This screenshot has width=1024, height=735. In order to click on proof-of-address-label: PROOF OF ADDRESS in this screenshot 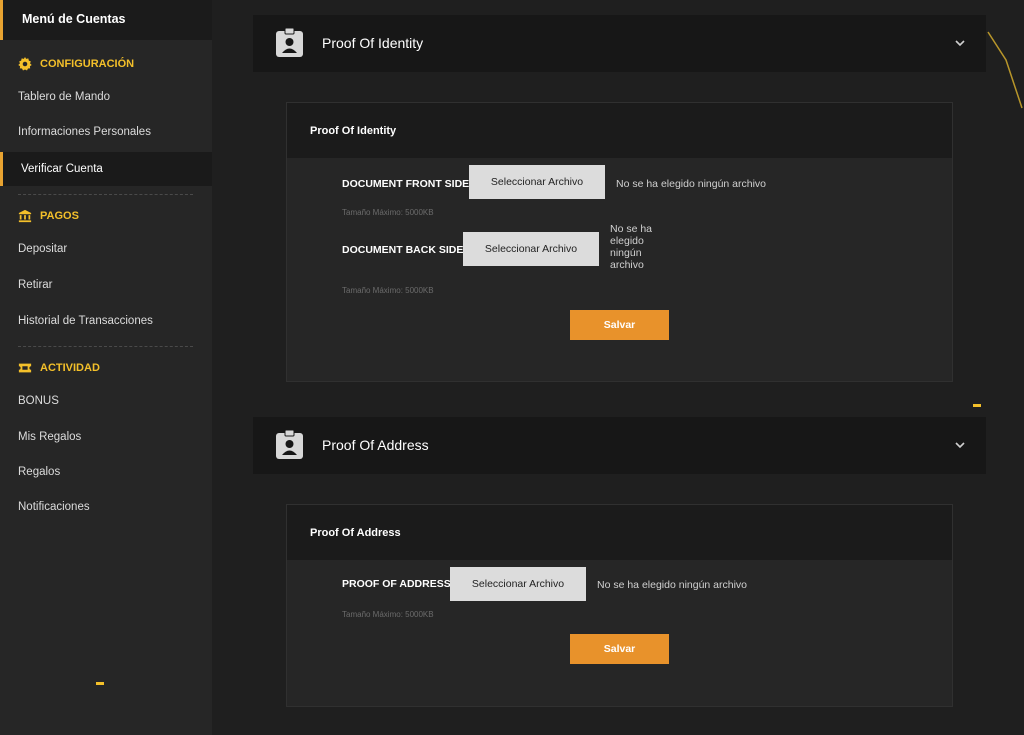, I will do `click(396, 584)`.